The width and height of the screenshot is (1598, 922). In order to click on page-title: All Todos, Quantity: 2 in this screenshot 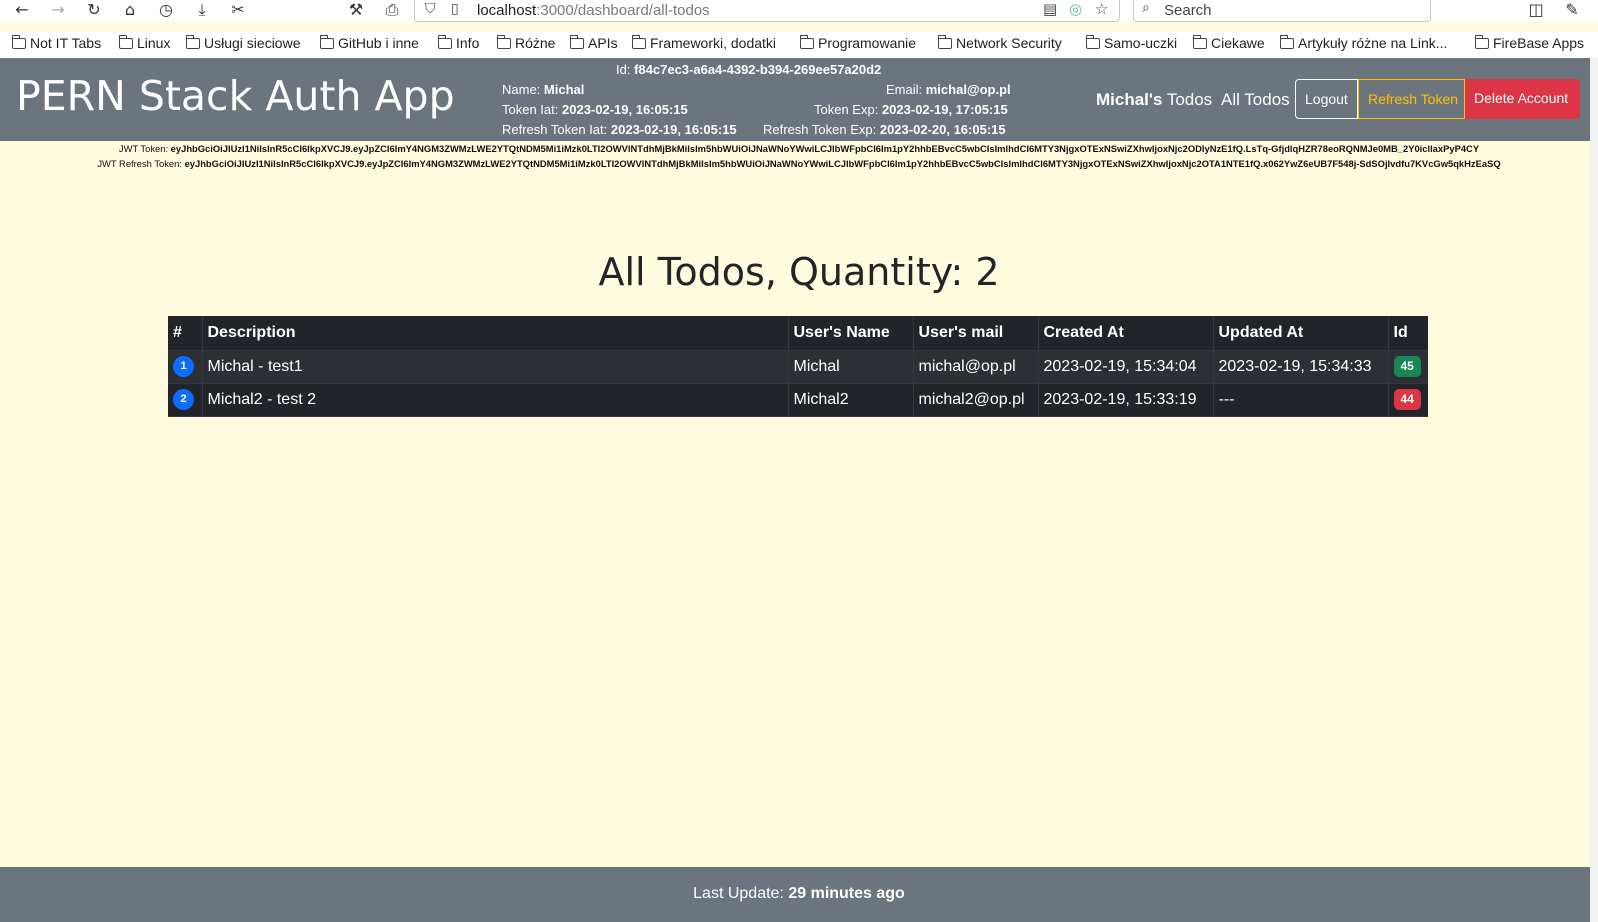, I will do `click(799, 272)`.